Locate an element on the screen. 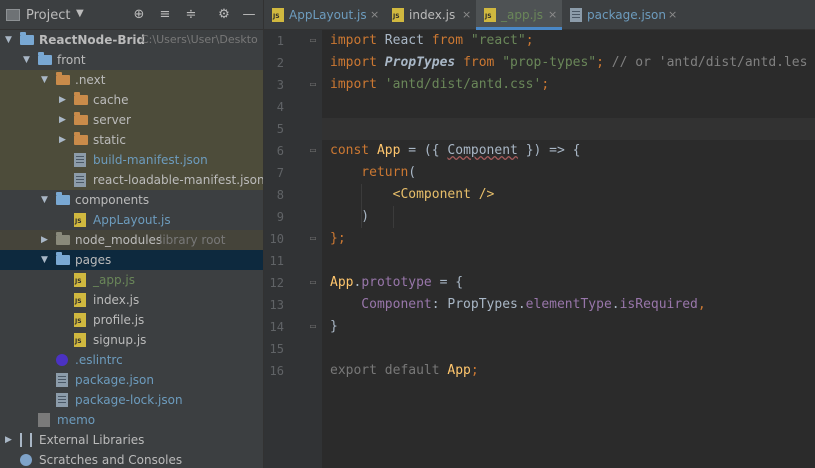 The width and height of the screenshot is (815, 468). tree-item-build-manifest-json: build-manifest.json is located at coordinates (131, 160).